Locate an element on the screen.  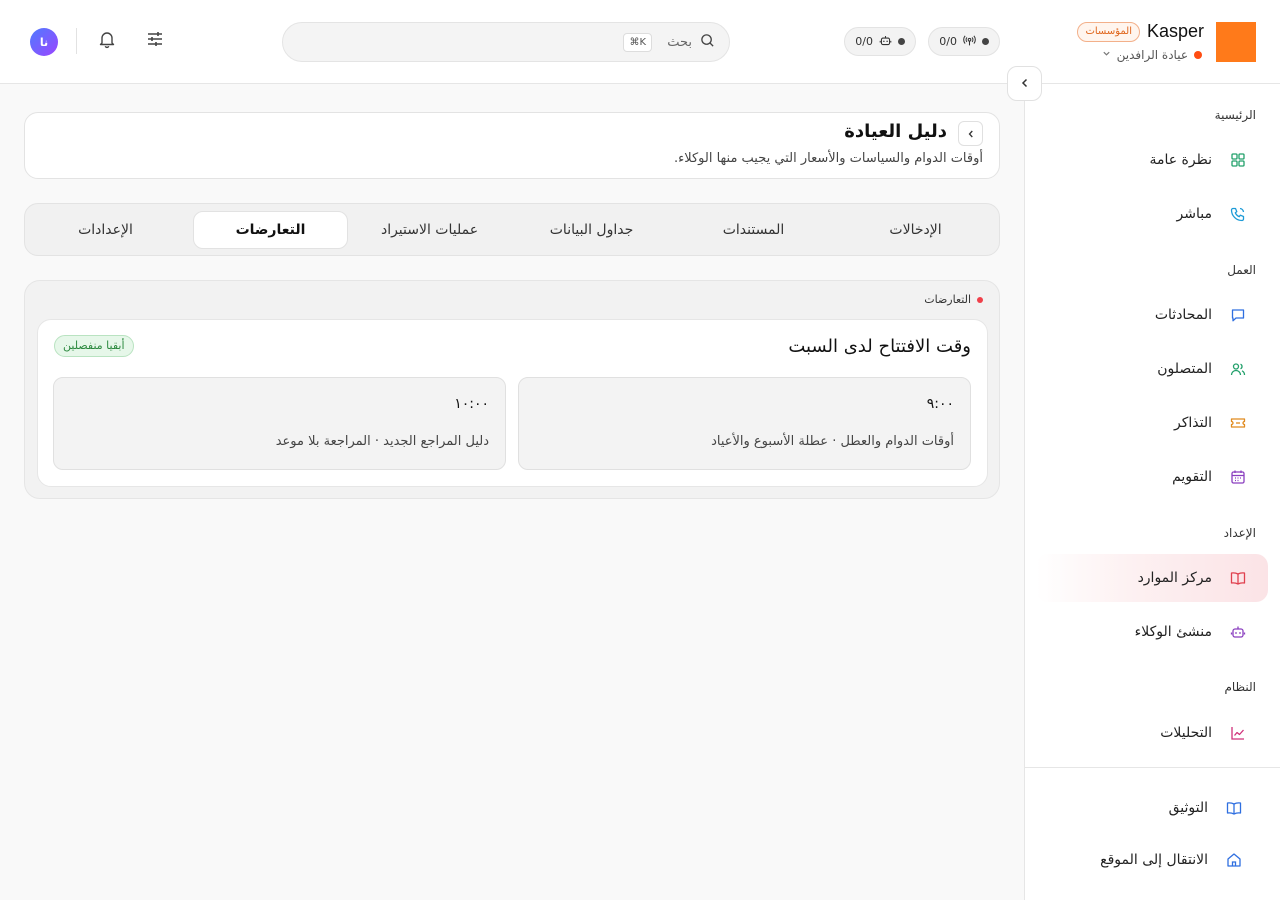
sidebar-item-overview: نظرة عامة is located at coordinates (1152, 160).